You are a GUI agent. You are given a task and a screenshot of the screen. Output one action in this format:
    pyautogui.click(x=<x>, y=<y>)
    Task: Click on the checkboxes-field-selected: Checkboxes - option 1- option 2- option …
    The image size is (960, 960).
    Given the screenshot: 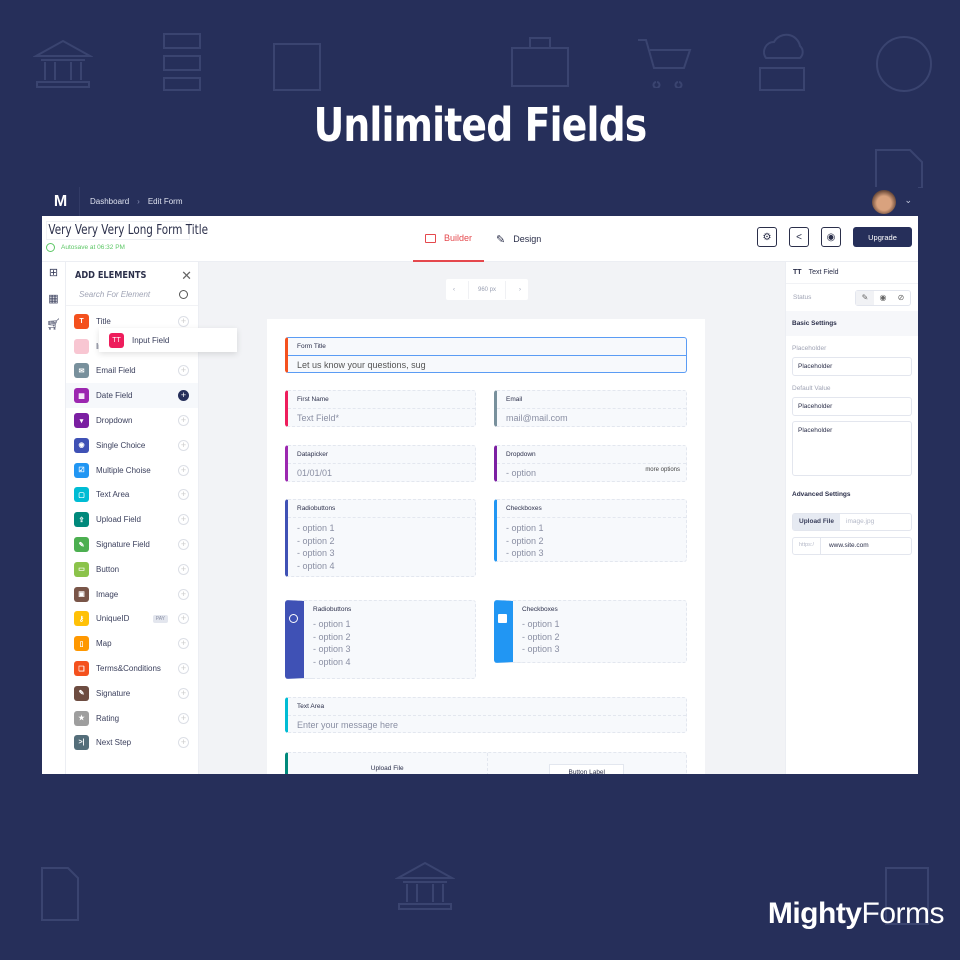 What is the action you would take?
    pyautogui.click(x=590, y=631)
    